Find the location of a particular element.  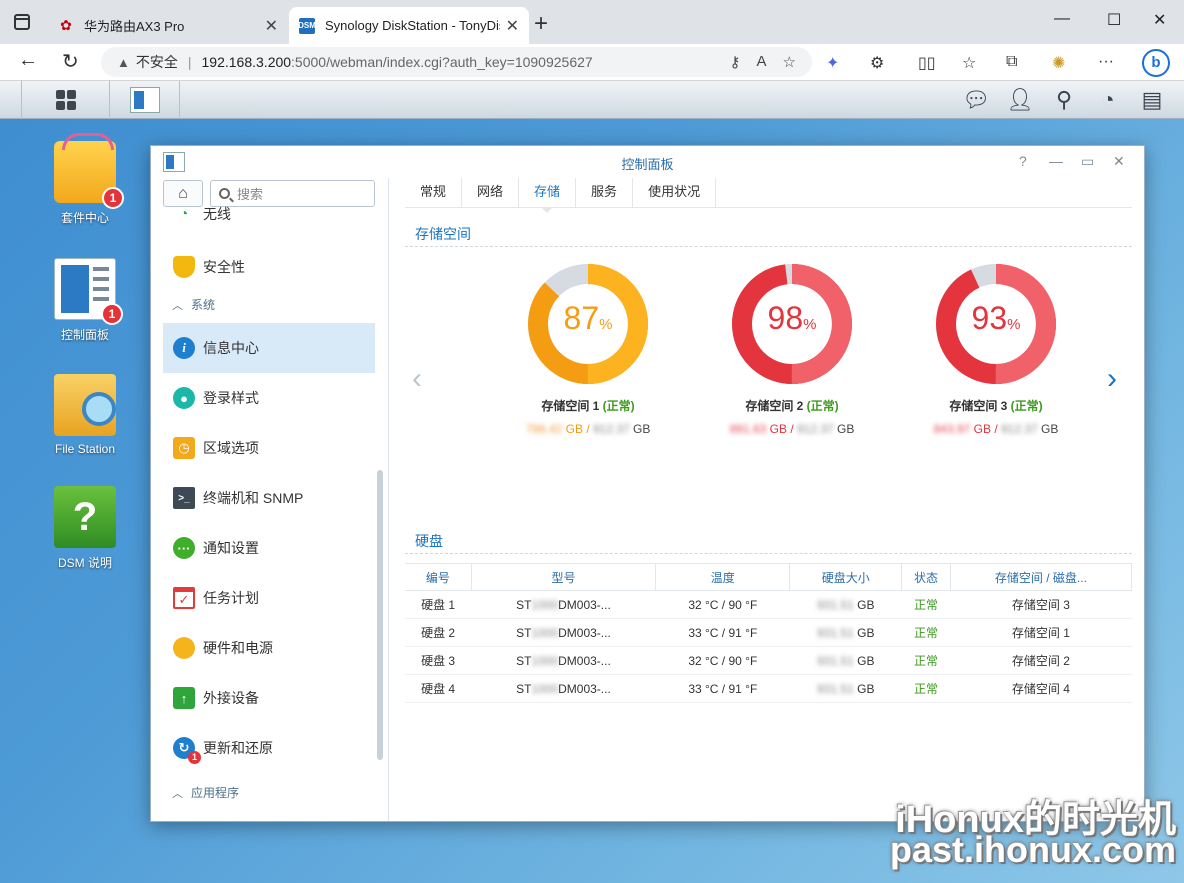

external-device-icon: ↑ is located at coordinates (184, 698).